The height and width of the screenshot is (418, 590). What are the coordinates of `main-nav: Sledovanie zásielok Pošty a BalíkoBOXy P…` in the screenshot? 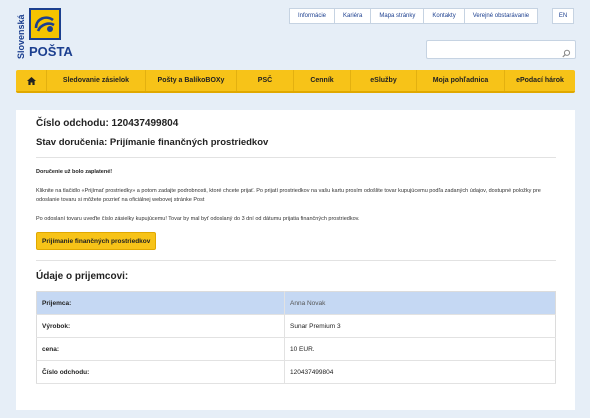 It's located at (295, 81).